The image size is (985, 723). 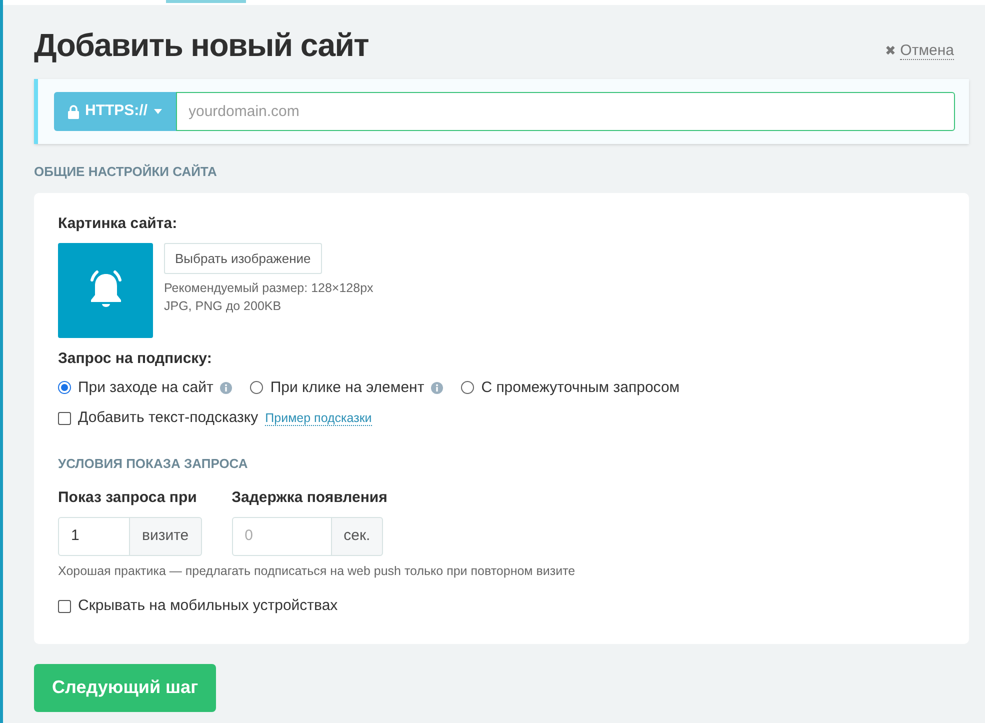 What do you see at coordinates (94, 536) in the screenshot?
I see `number-field: 1` at bounding box center [94, 536].